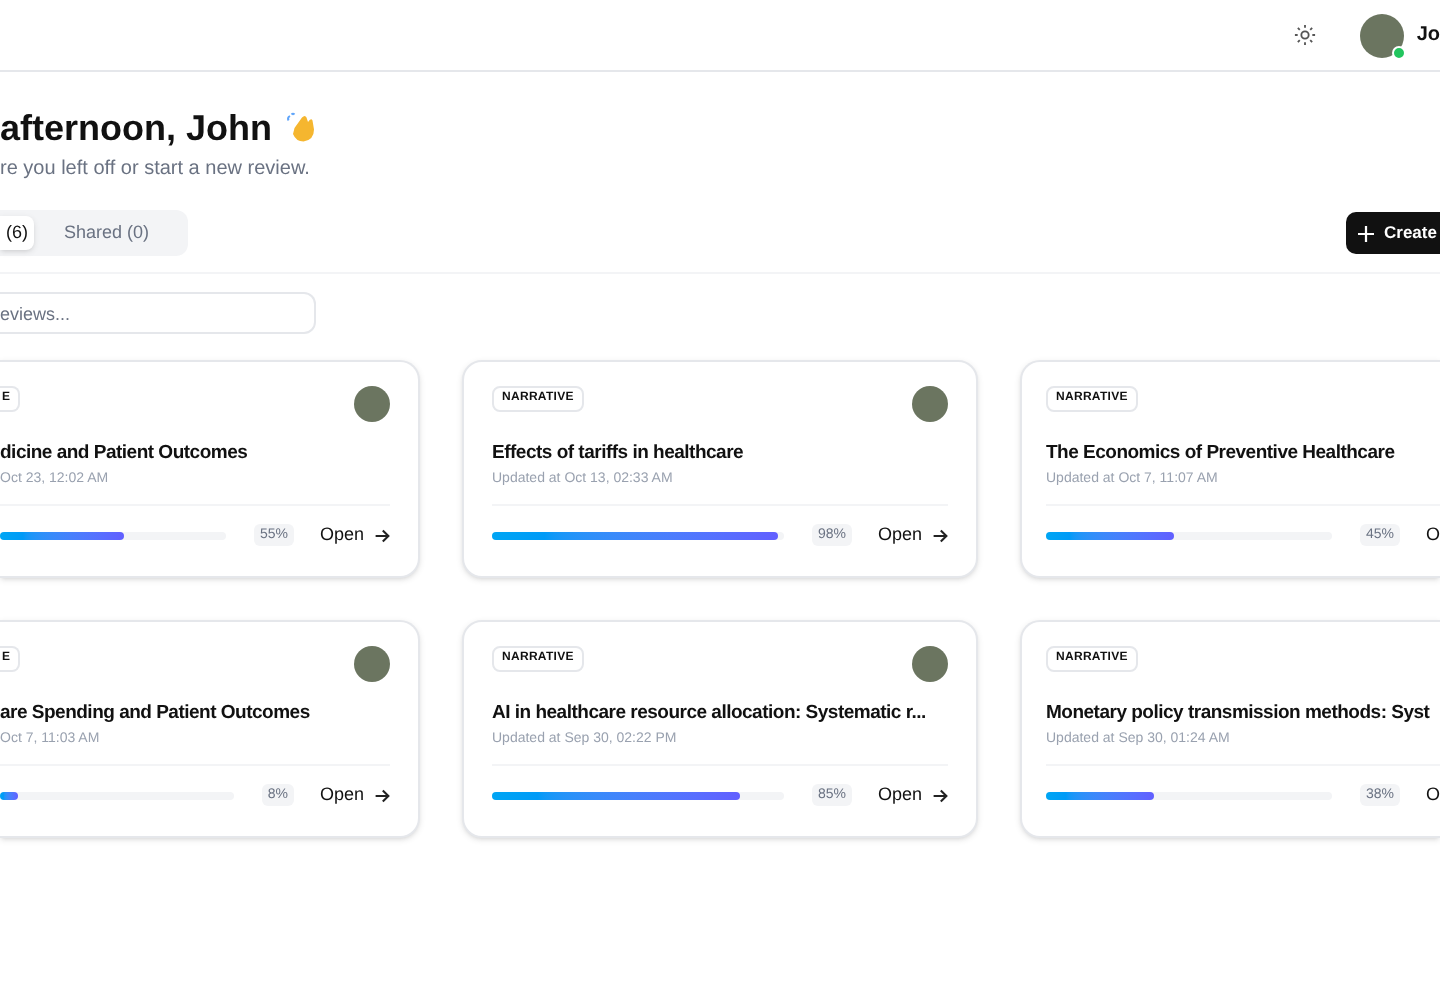 This screenshot has height=990, width=1440. What do you see at coordinates (1382, 35) in the screenshot?
I see `avatar` at bounding box center [1382, 35].